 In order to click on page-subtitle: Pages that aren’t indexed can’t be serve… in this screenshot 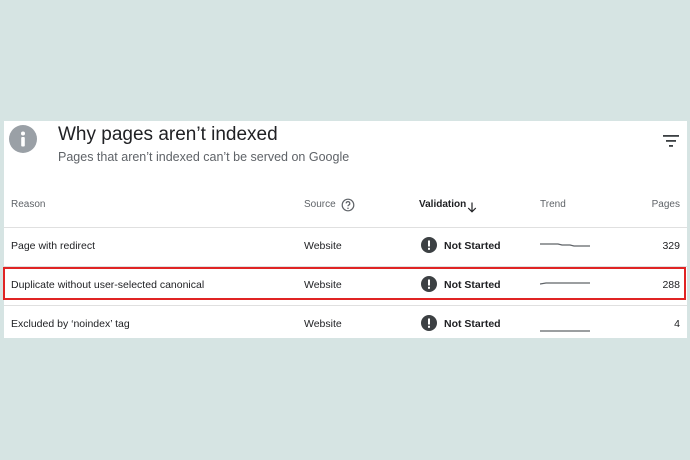, I will do `click(204, 157)`.